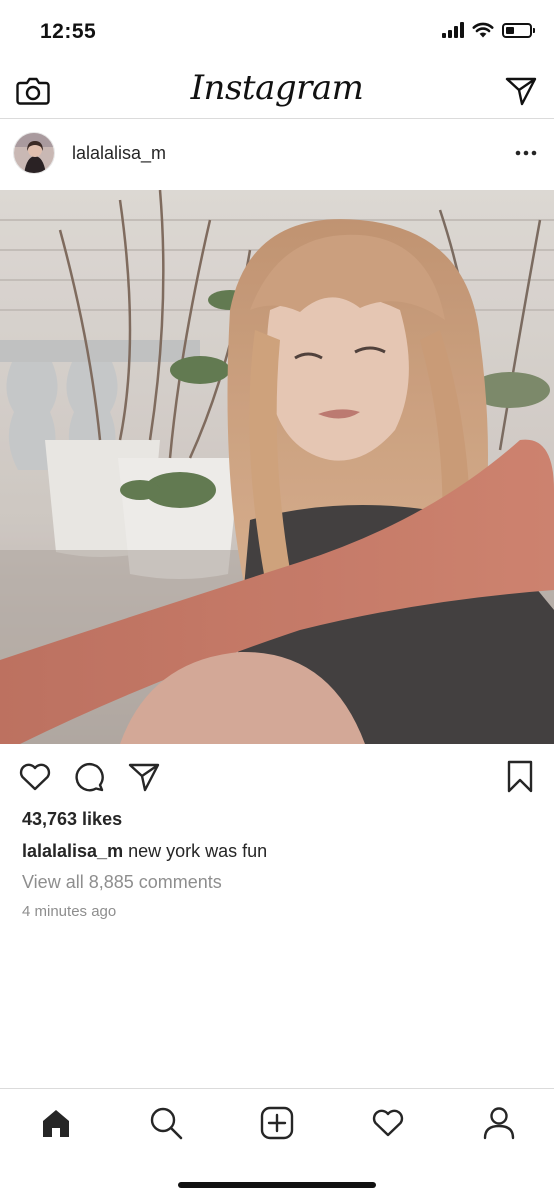  I want to click on activity-heart-icon, so click(388, 1123).